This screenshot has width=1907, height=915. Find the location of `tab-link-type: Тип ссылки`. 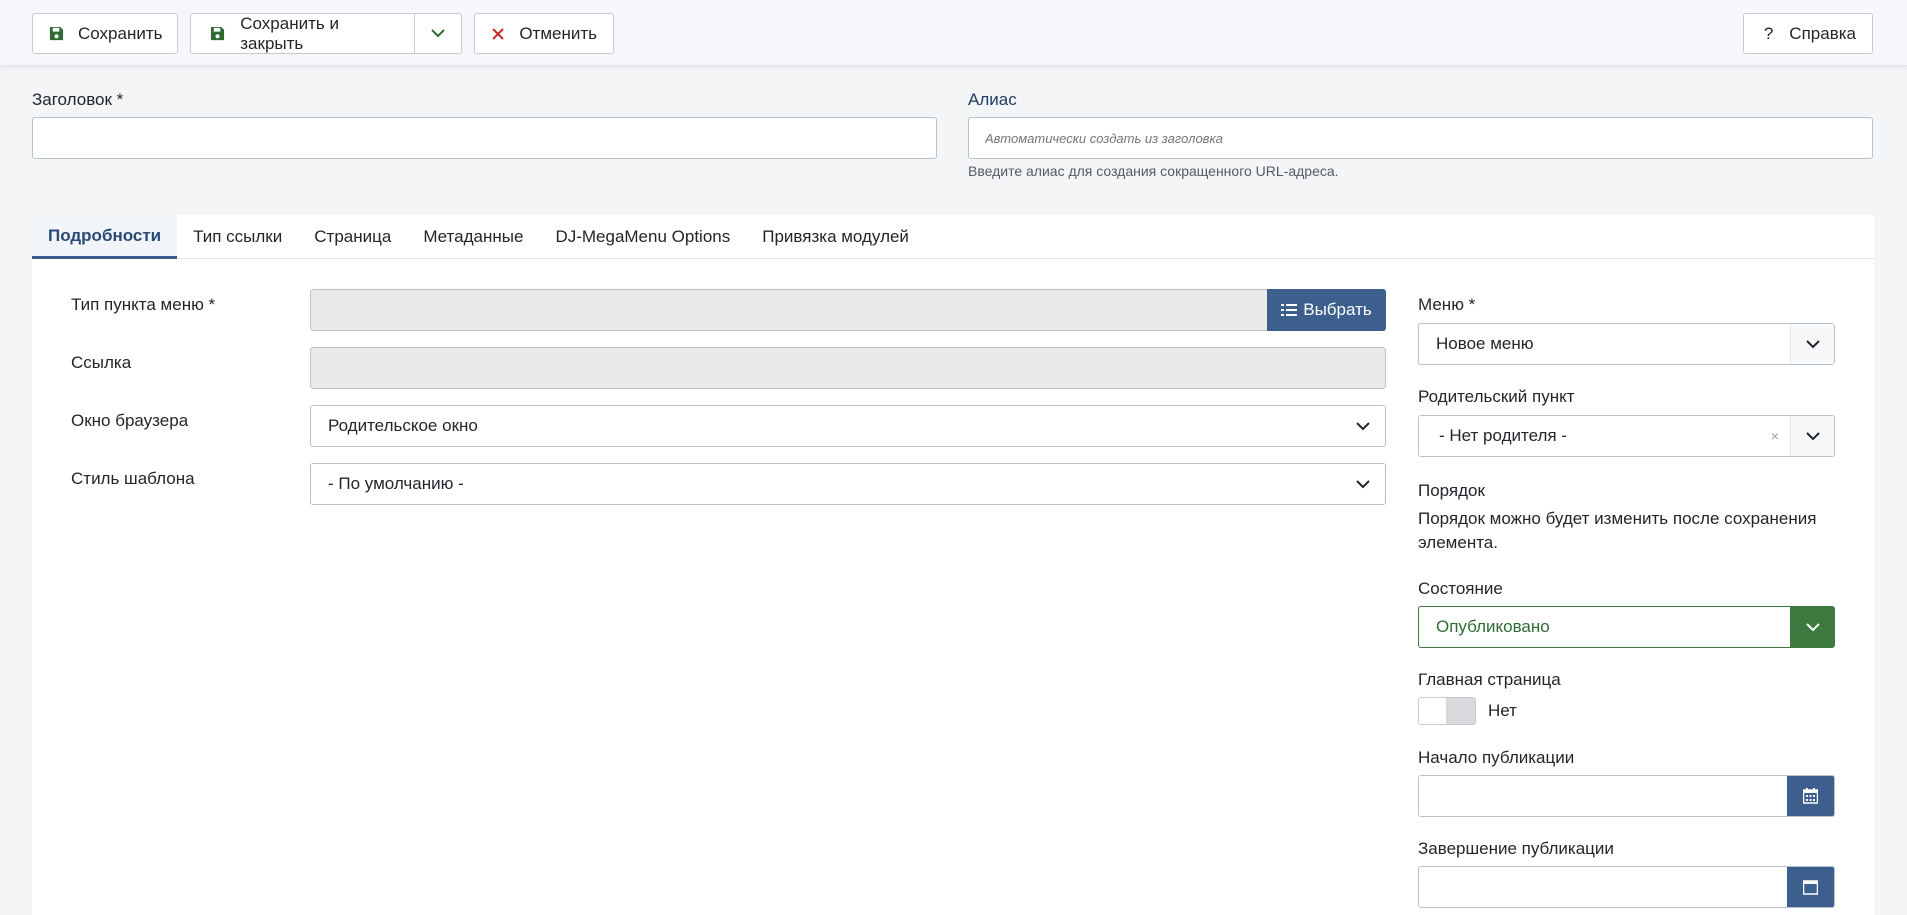

tab-link-type: Тип ссылки is located at coordinates (237, 237).